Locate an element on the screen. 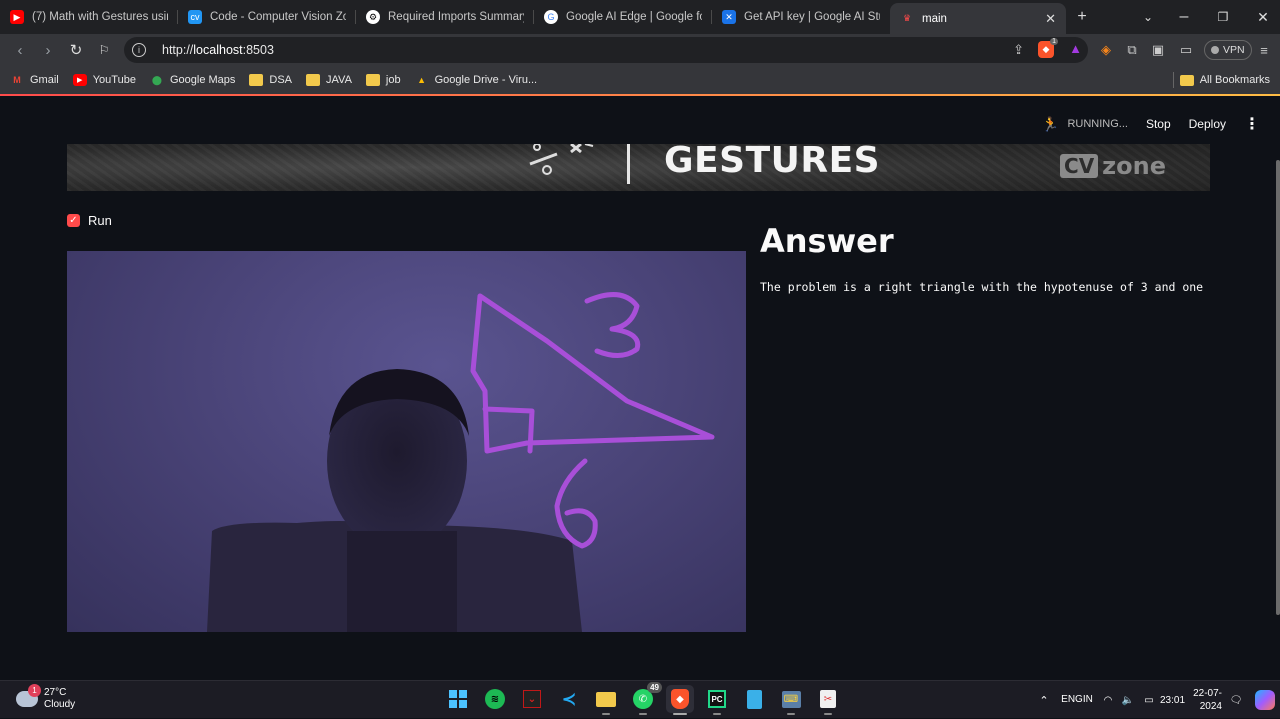 This screenshot has width=1280, height=719. drive-icon: ▲ is located at coordinates (422, 80).